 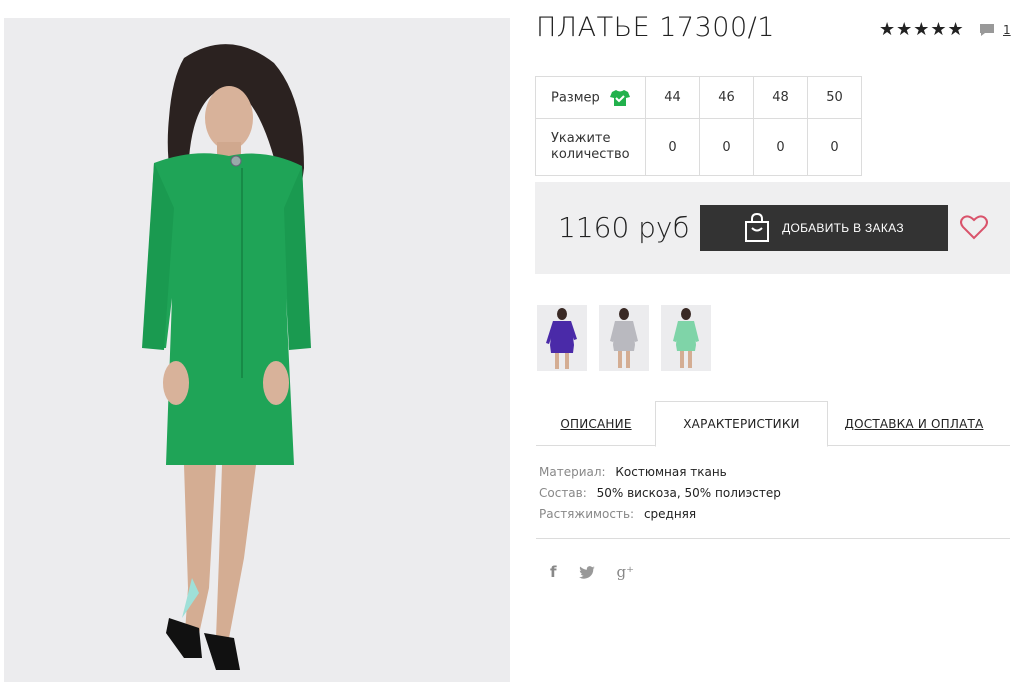 I want to click on size-row: Размер 44 46 48 50, so click(x=698, y=97).